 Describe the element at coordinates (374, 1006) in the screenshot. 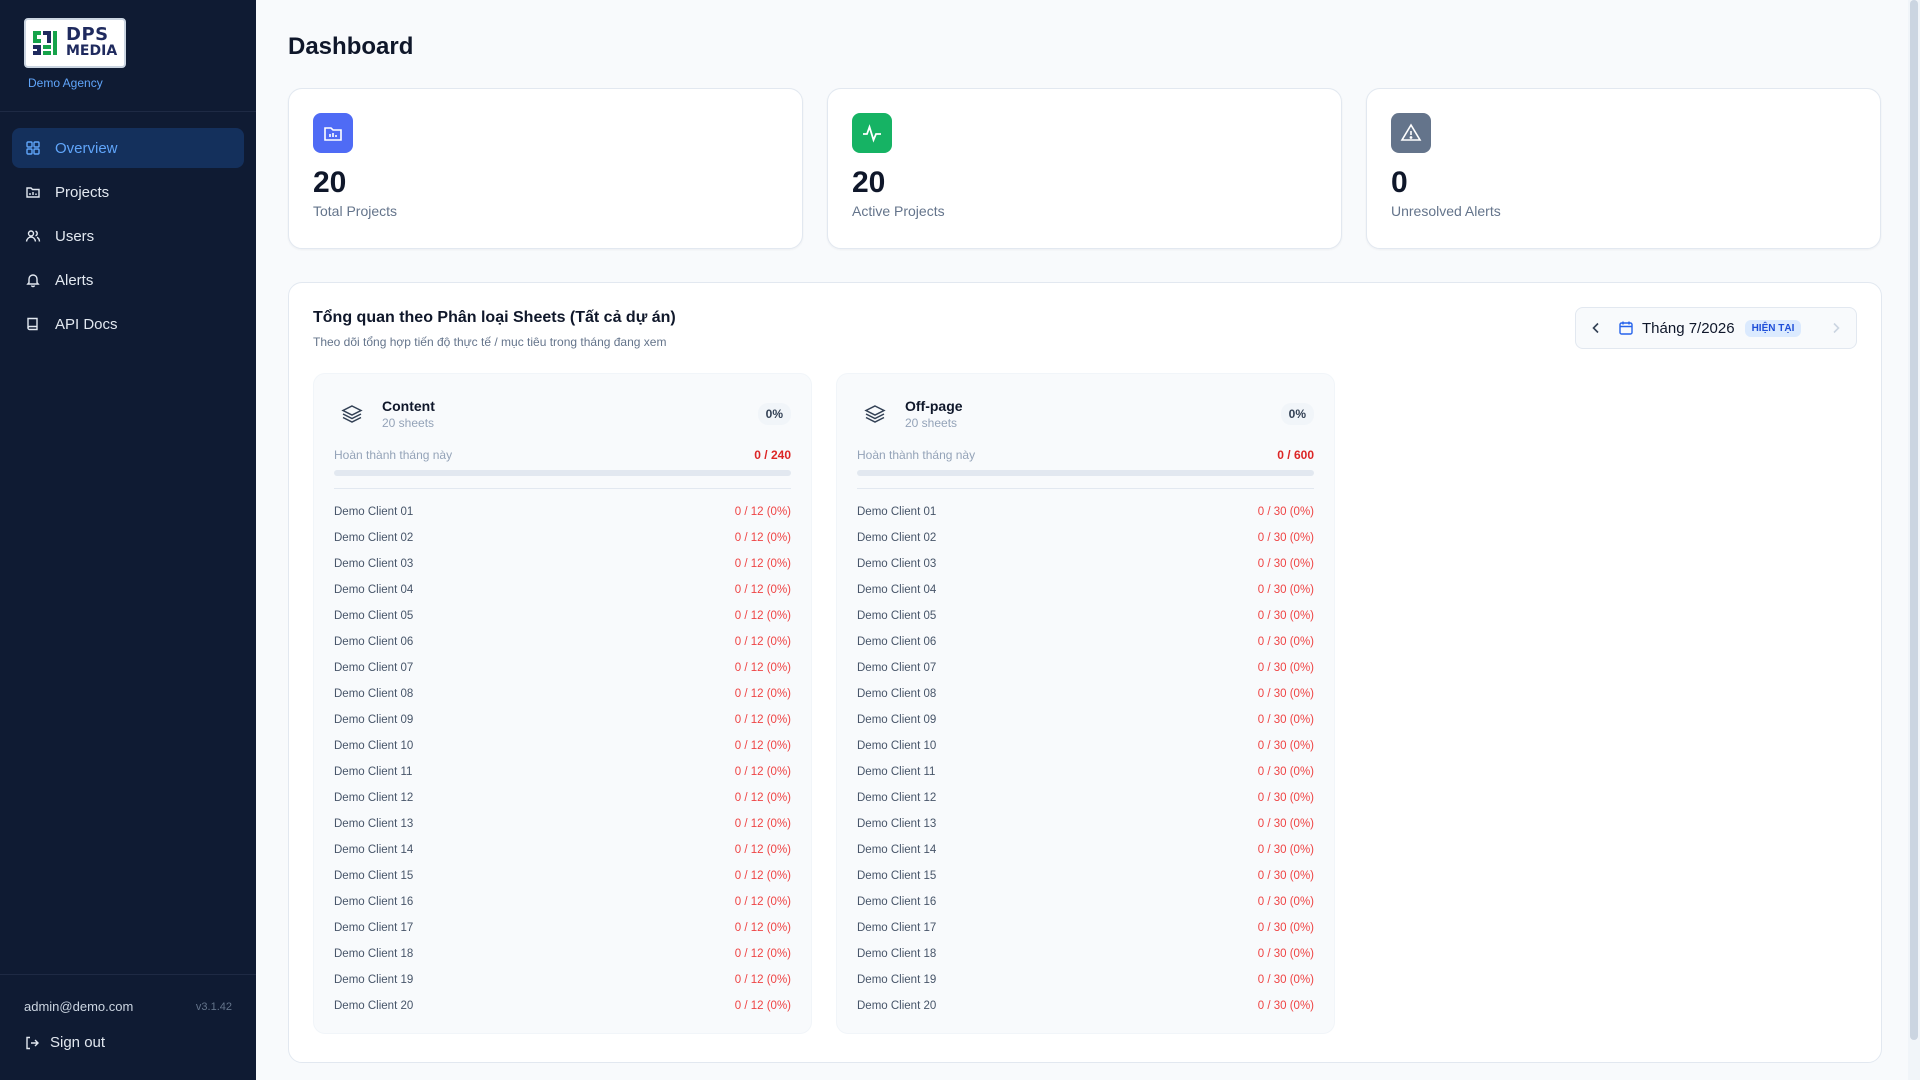

I see `client-name: Demo Client 20` at that location.